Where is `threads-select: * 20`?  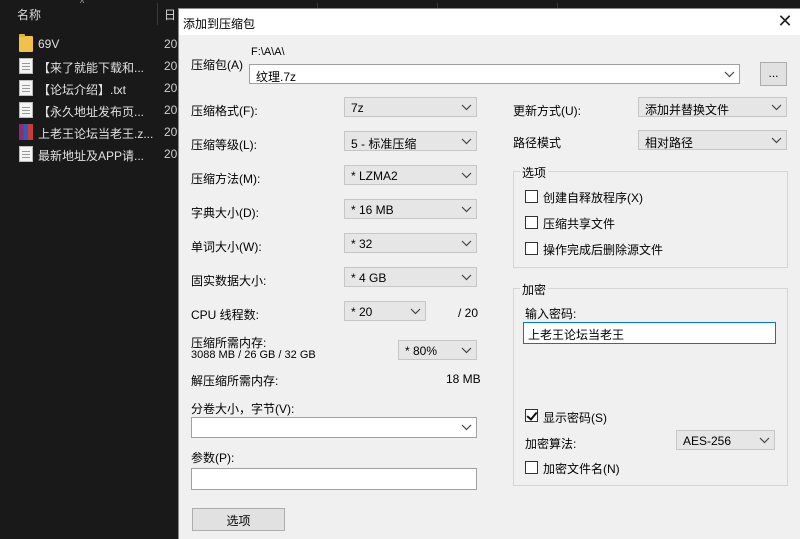 threads-select: * 20 is located at coordinates (385, 311).